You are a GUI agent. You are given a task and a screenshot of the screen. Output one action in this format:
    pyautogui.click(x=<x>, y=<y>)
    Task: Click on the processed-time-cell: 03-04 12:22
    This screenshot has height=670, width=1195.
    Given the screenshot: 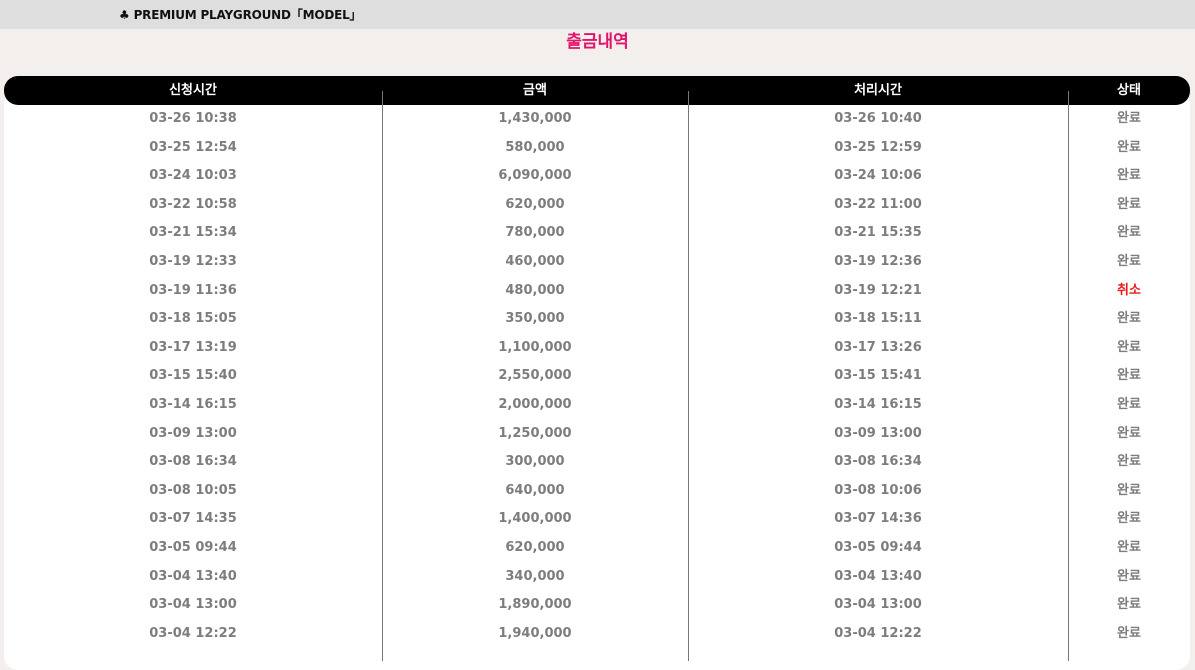 What is the action you would take?
    pyautogui.click(x=878, y=633)
    